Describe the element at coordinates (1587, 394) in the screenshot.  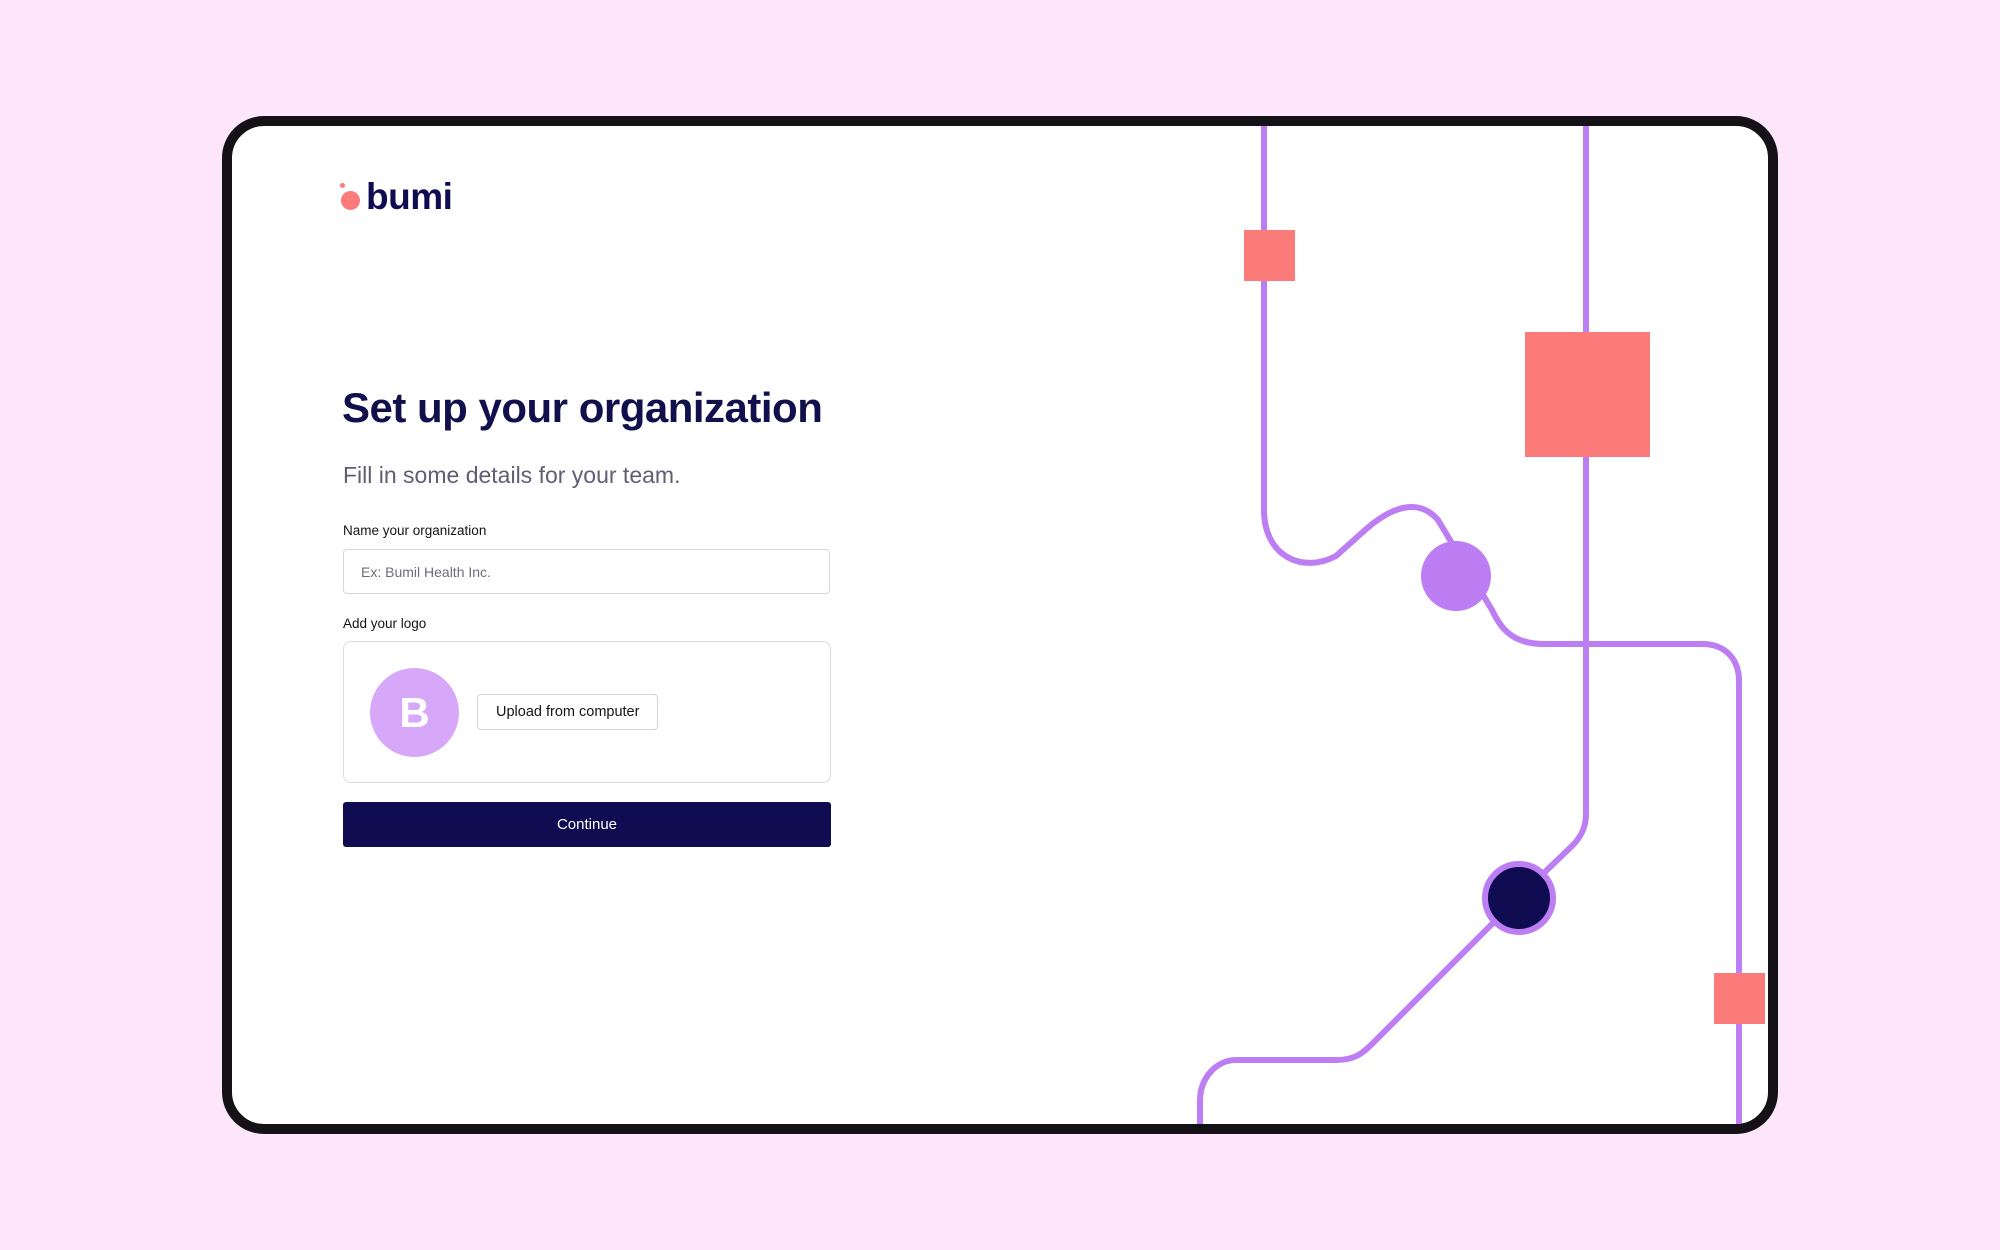
I see `coral-square-large` at that location.